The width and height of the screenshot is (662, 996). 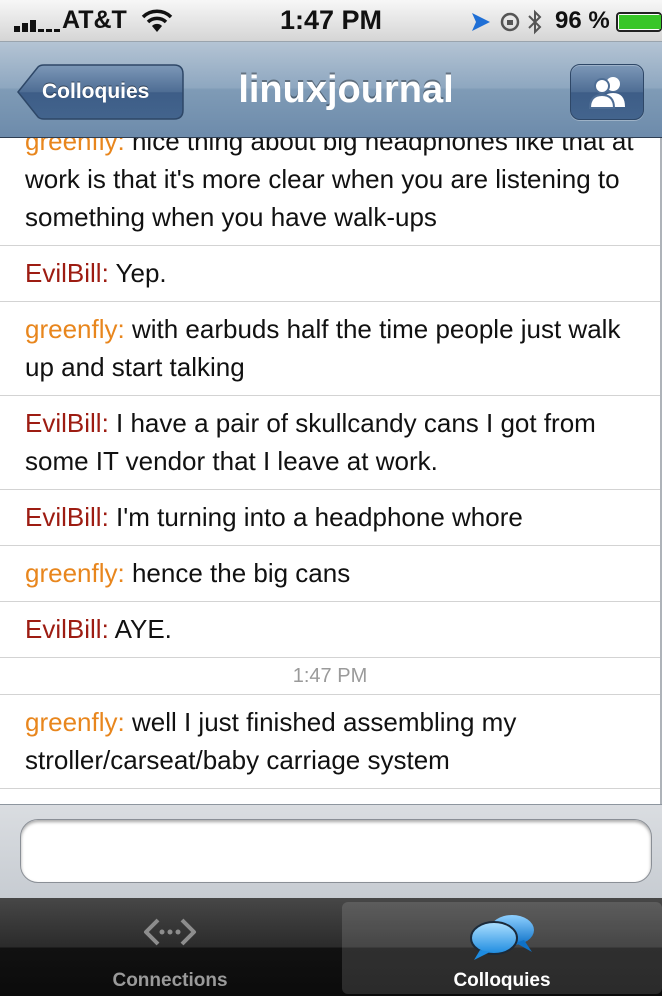 I want to click on location-arrow-icon, so click(x=481, y=22).